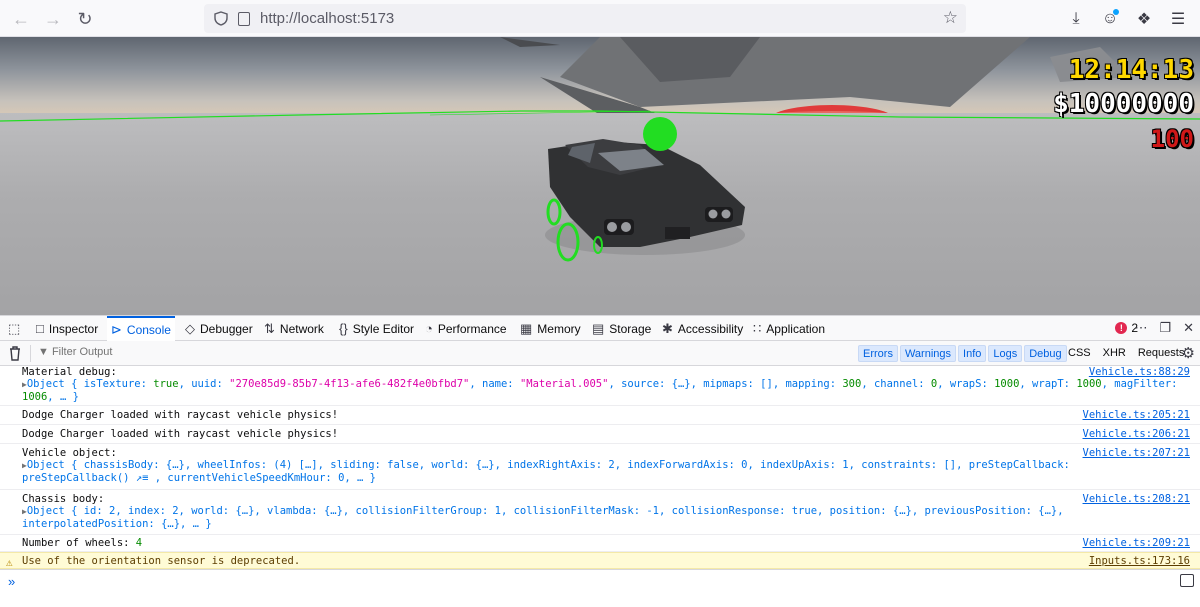 The image size is (1200, 607). Describe the element at coordinates (1188, 328) in the screenshot. I see `close-icon: ✕` at that location.